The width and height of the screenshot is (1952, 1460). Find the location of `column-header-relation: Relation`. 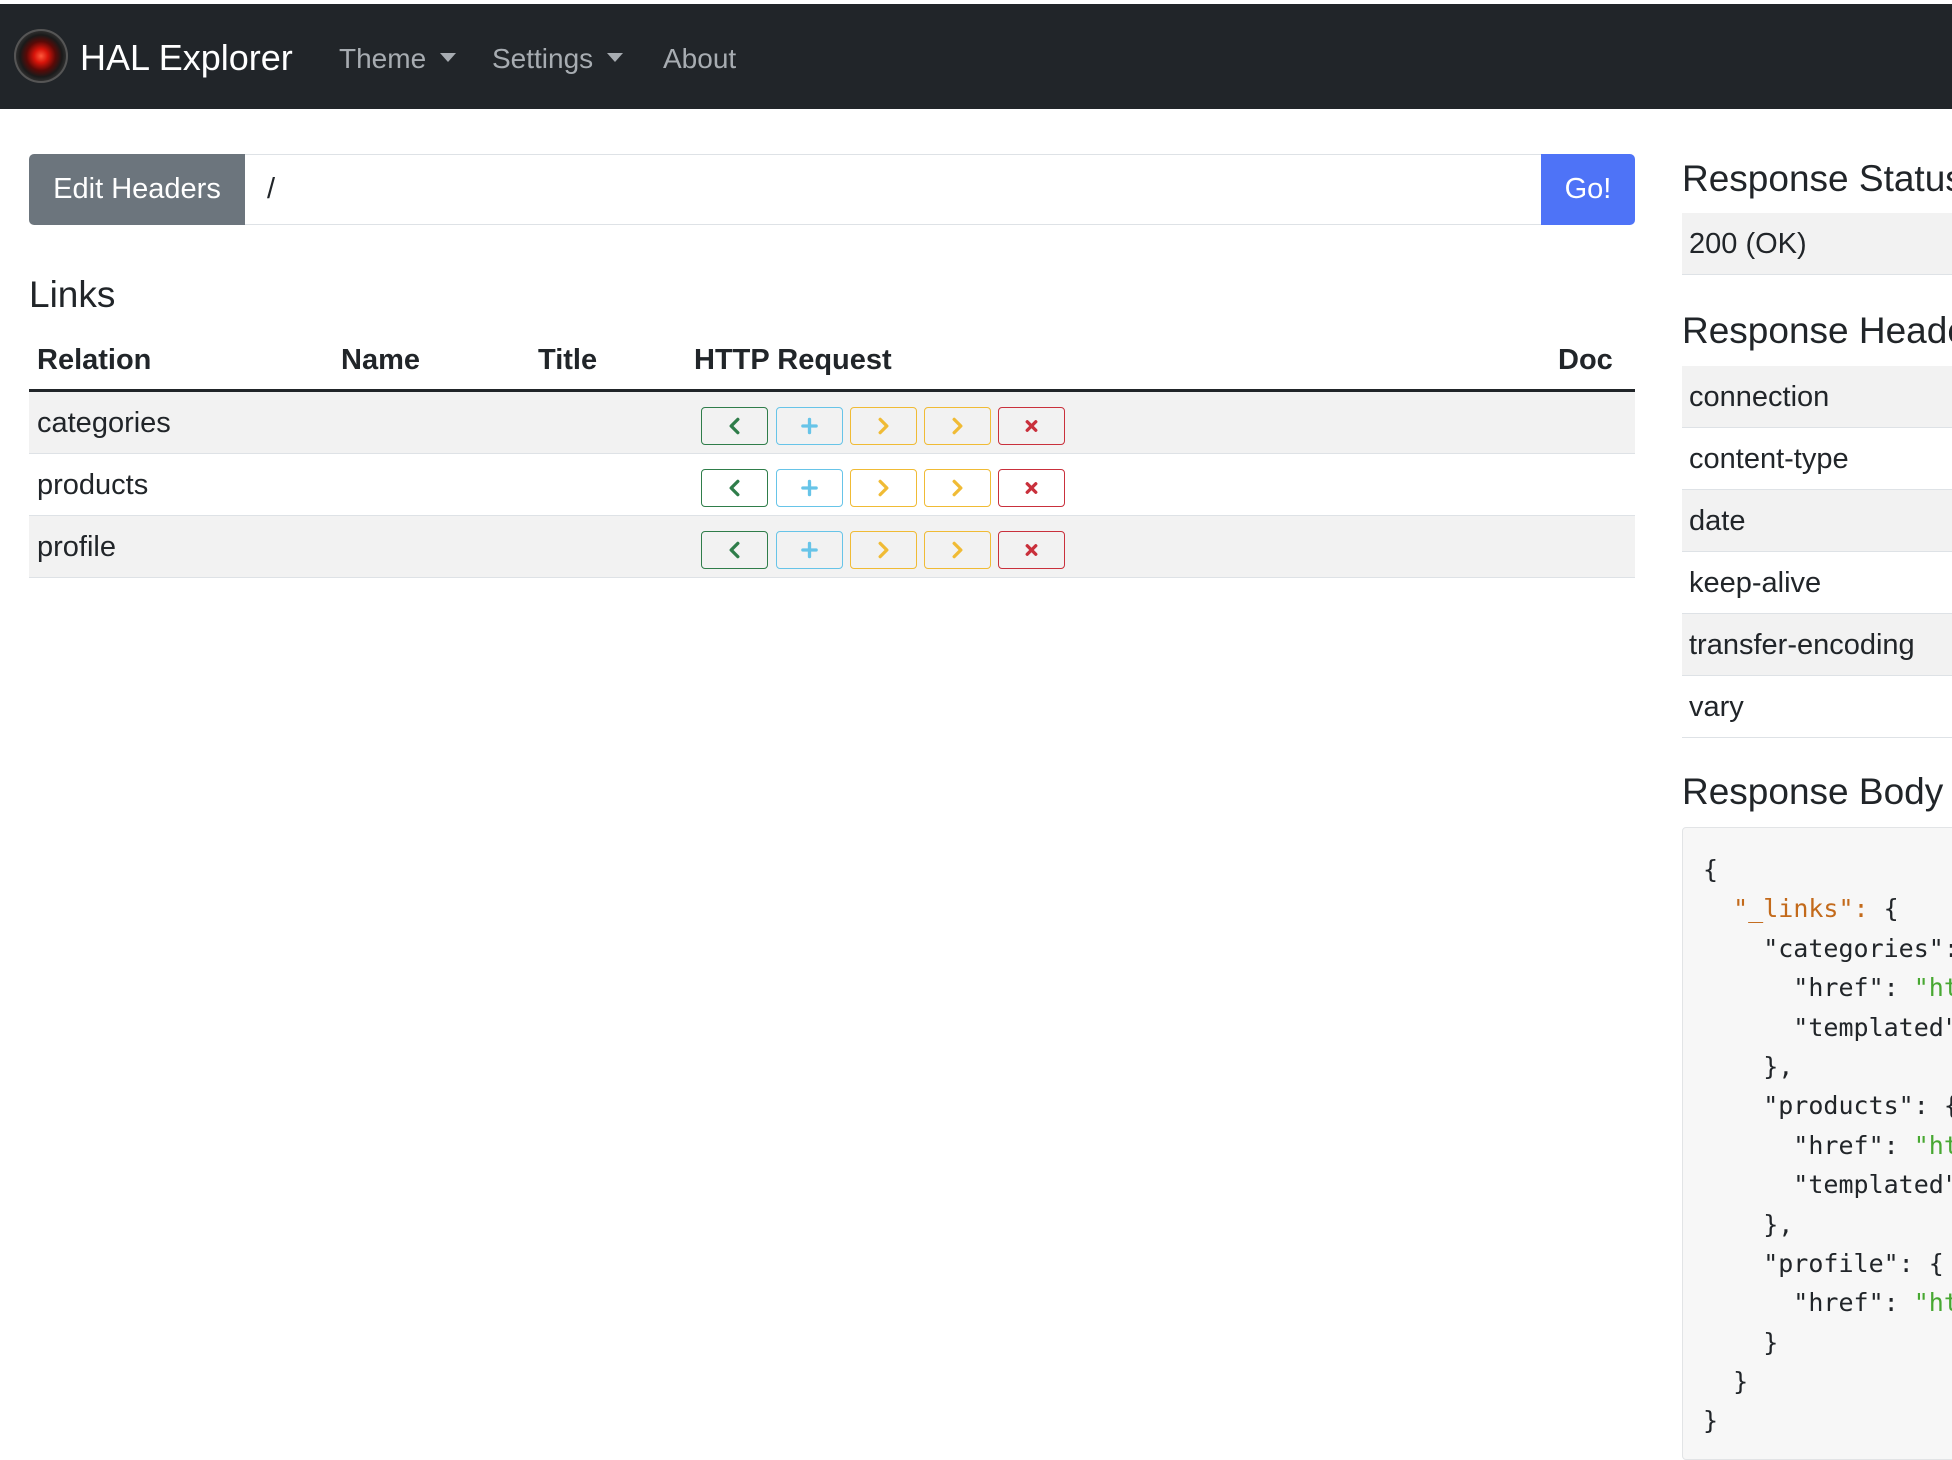

column-header-relation: Relation is located at coordinates (94, 360).